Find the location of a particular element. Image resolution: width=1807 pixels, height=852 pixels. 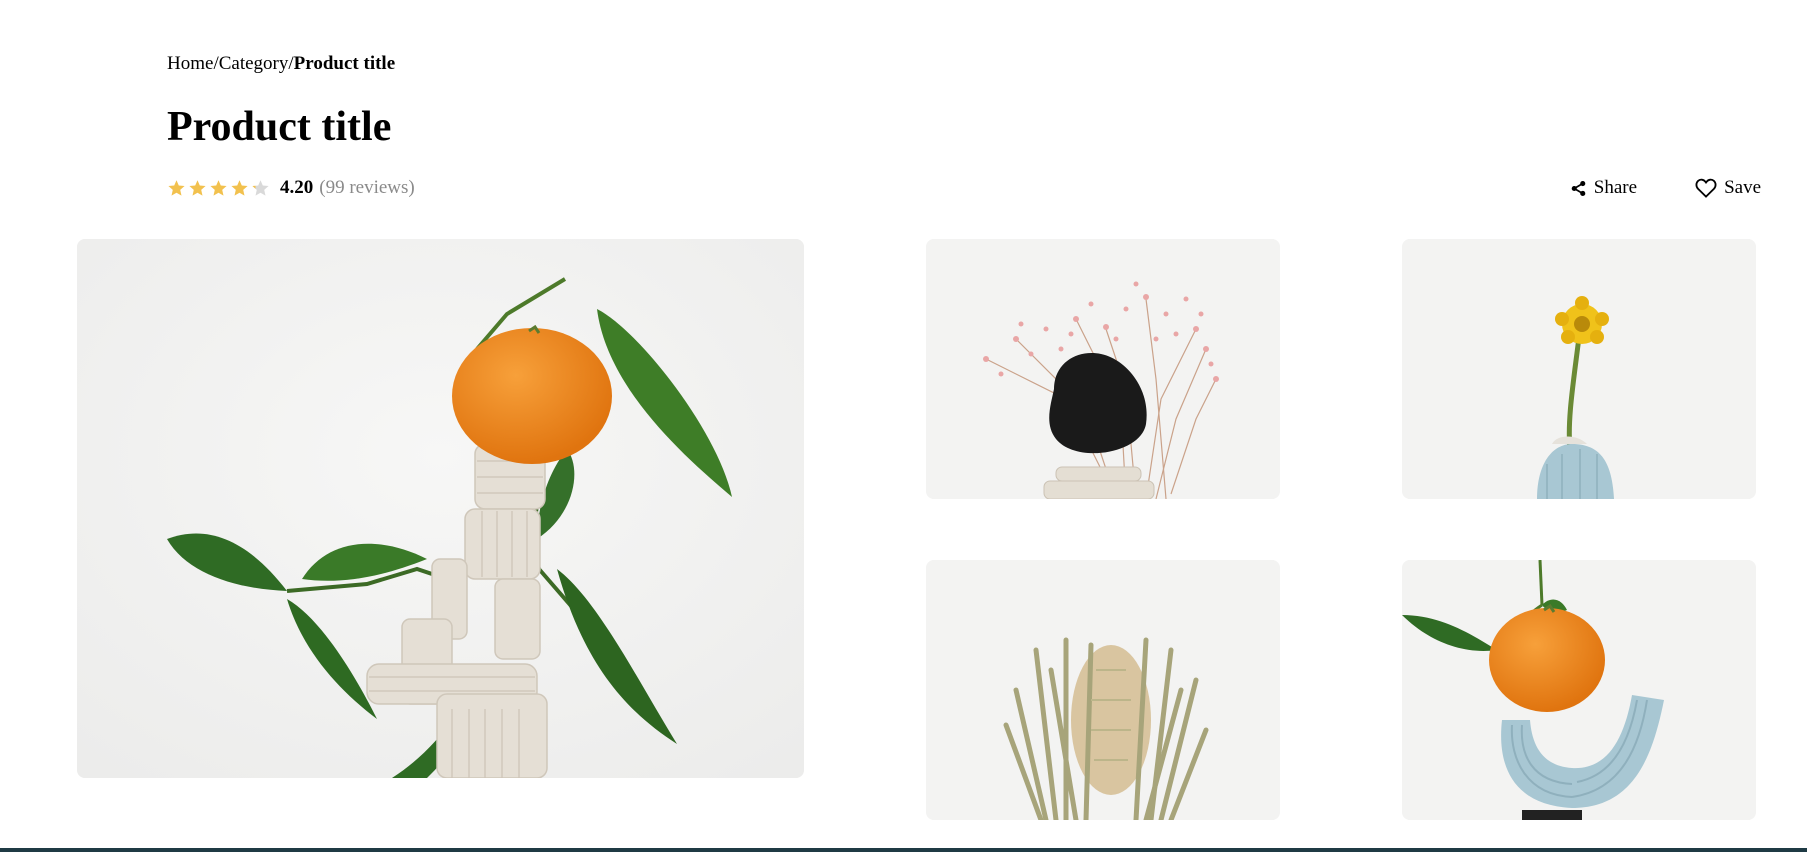

heart-icon is located at coordinates (1706, 188).